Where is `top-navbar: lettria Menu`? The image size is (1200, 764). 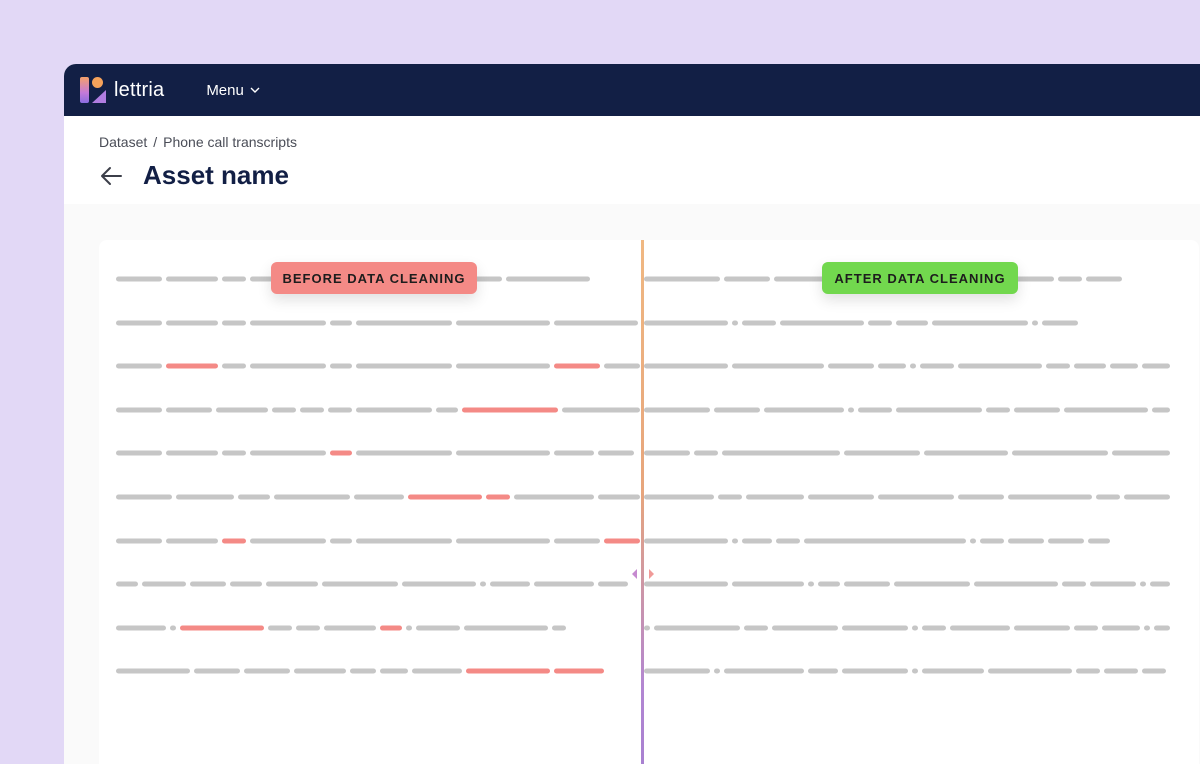 top-navbar: lettria Menu is located at coordinates (632, 90).